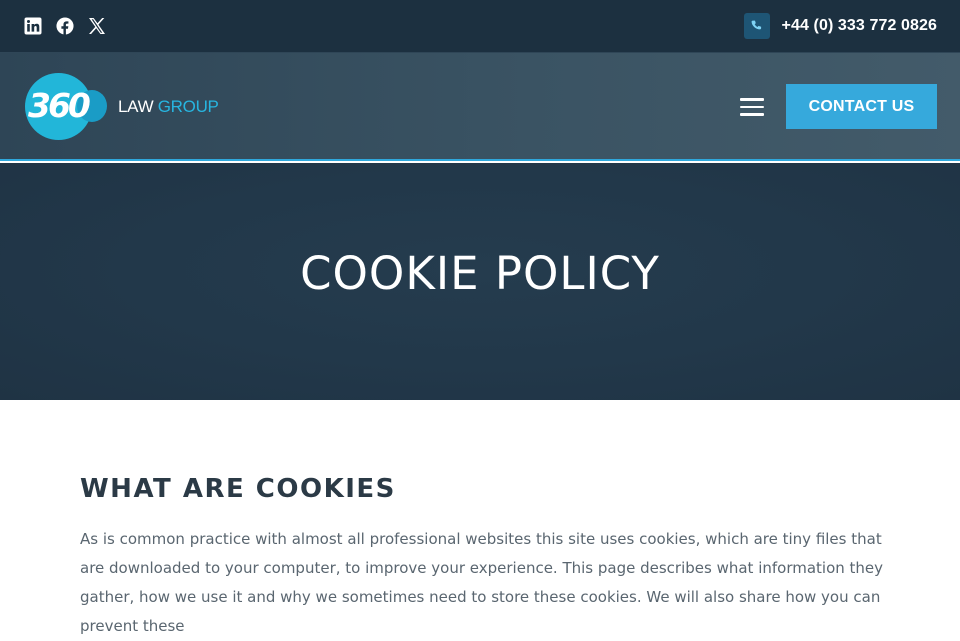 The height and width of the screenshot is (641, 960). Describe the element at coordinates (480, 273) in the screenshot. I see `page-title: COOKIE POLICY` at that location.